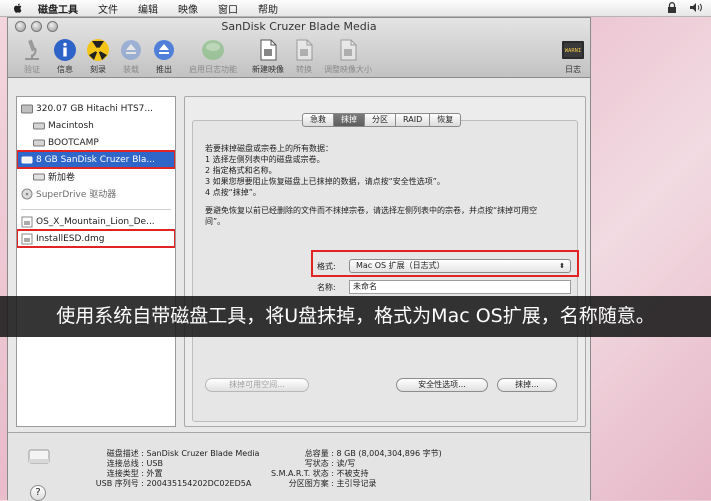 The height and width of the screenshot is (501, 711). Describe the element at coordinates (108, 8) in the screenshot. I see `menu-file: 文件` at that location.